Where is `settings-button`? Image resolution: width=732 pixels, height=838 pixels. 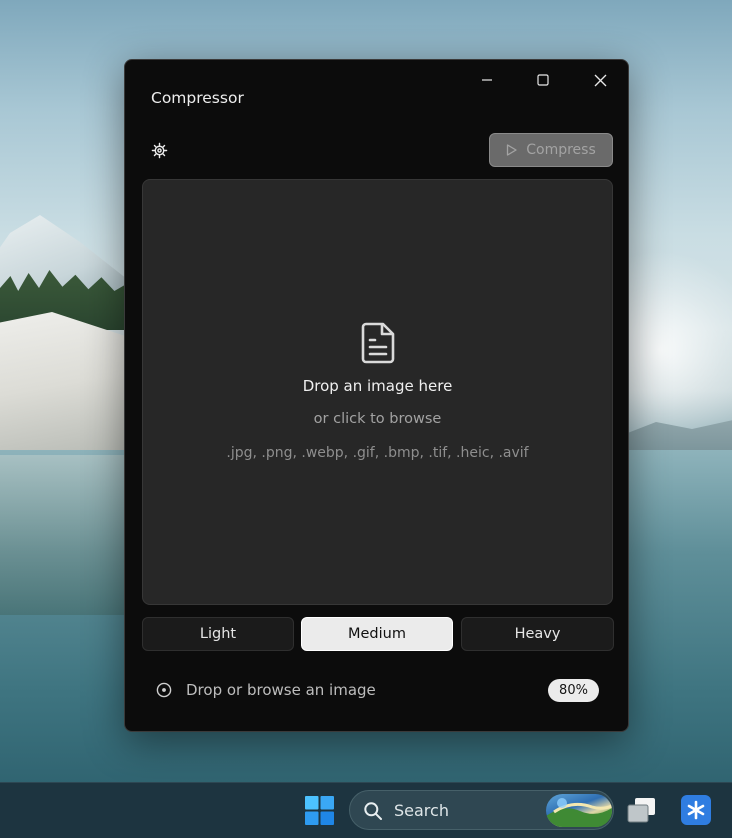
settings-button is located at coordinates (159, 150).